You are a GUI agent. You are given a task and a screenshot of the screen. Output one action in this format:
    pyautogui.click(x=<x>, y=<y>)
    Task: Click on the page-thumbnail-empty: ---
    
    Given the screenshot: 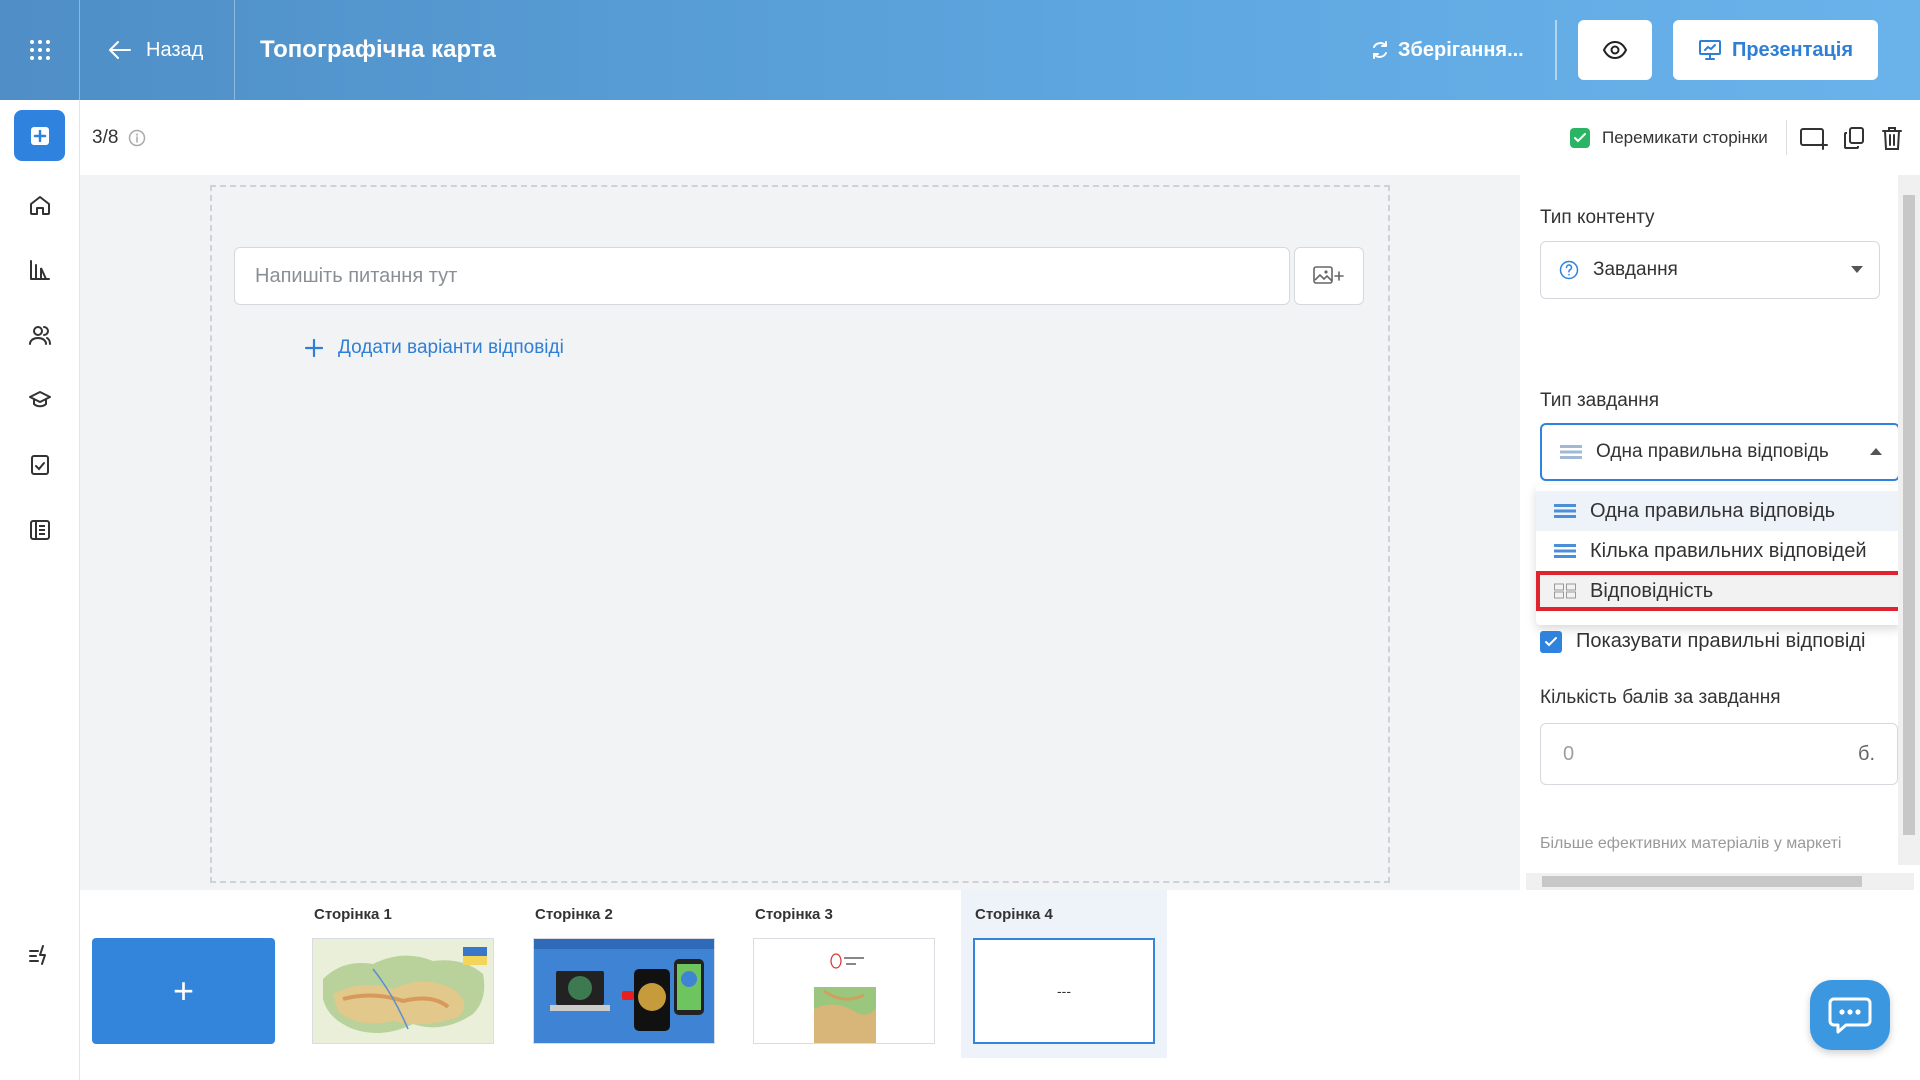 What is the action you would take?
    pyautogui.click(x=1064, y=991)
    